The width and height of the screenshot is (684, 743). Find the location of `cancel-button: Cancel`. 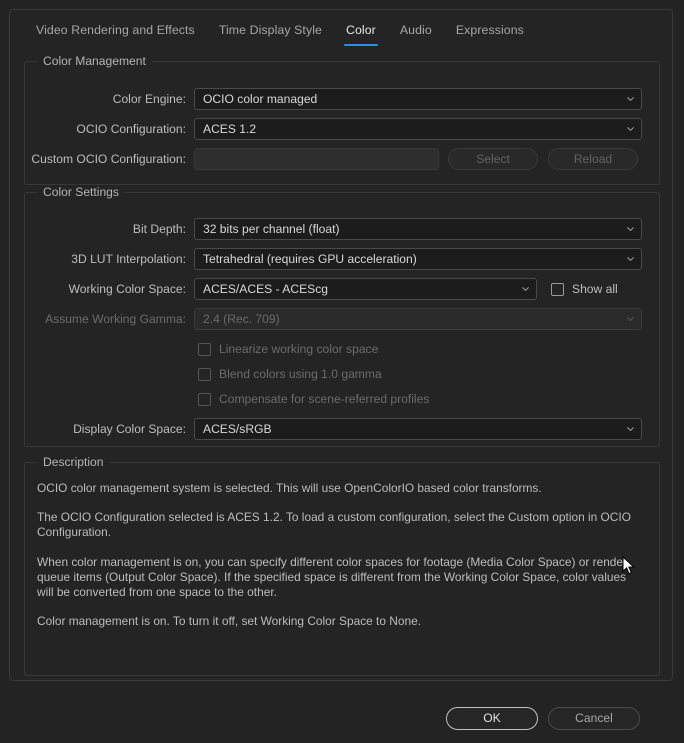

cancel-button: Cancel is located at coordinates (594, 718).